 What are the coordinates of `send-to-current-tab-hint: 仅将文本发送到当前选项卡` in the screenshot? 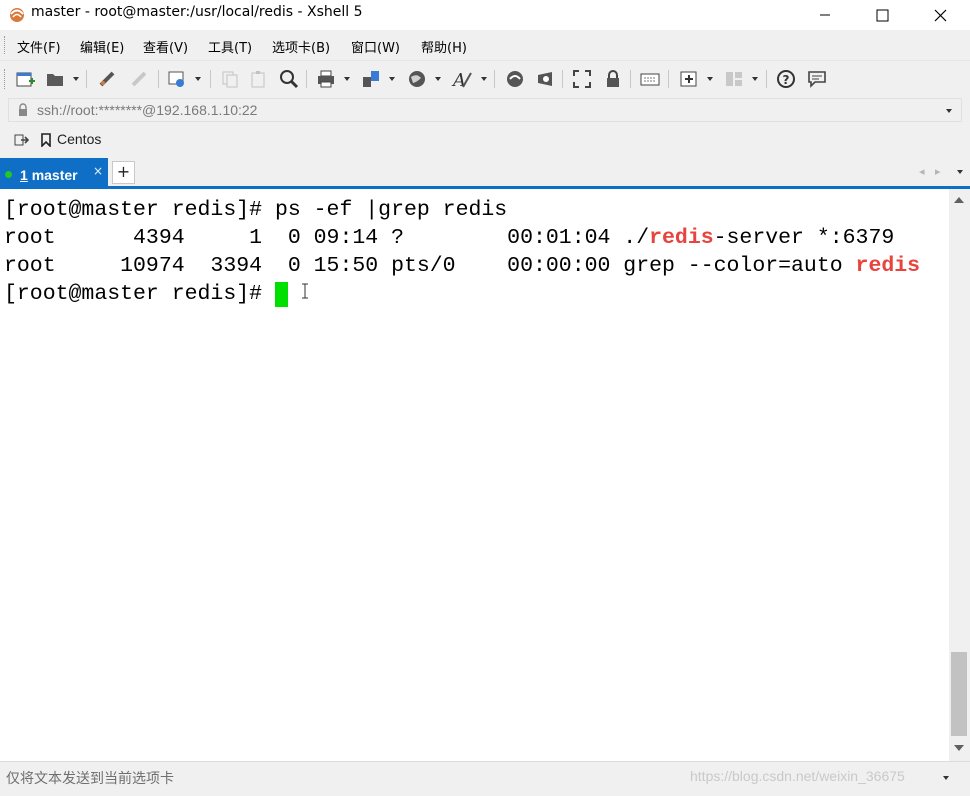 It's located at (90, 778).